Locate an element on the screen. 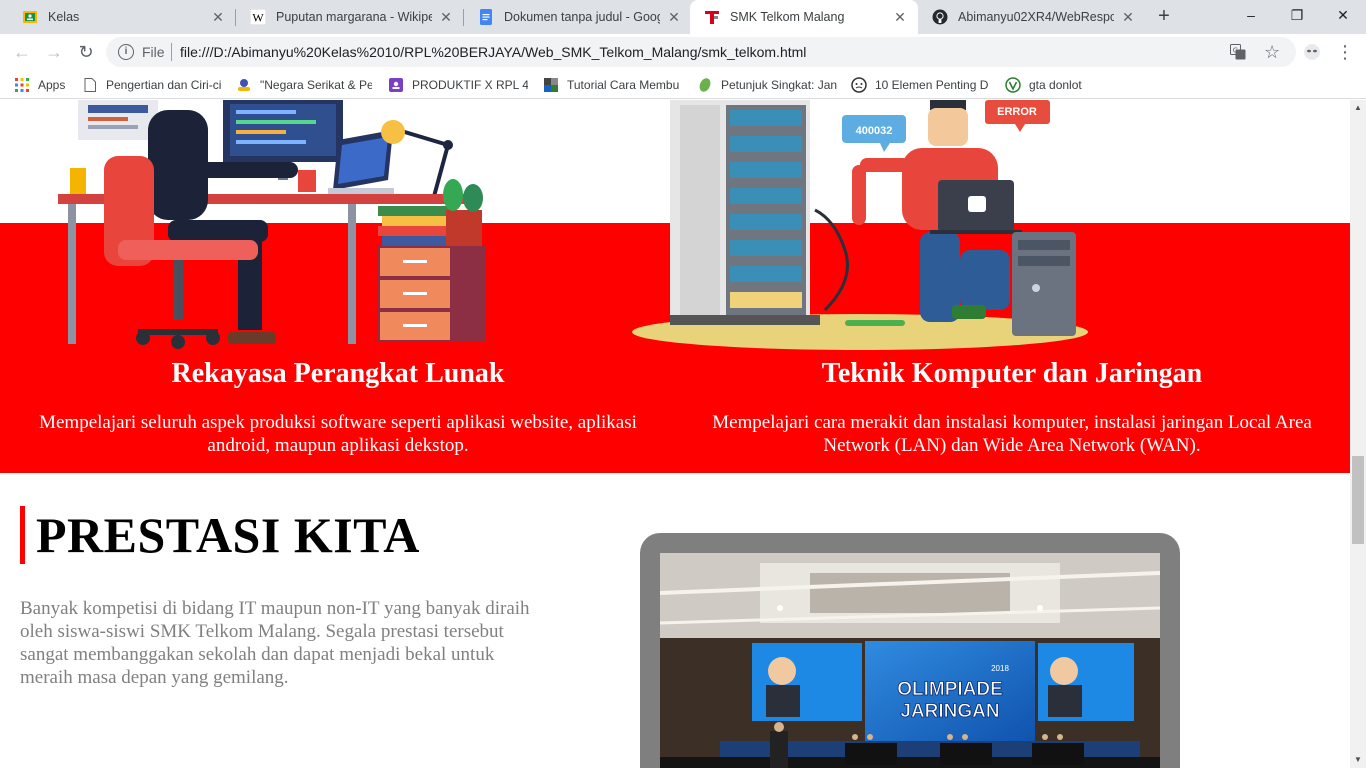 This screenshot has width=1366, height=768. bookmark-label: 10 Elemen Penting D is located at coordinates (932, 85).